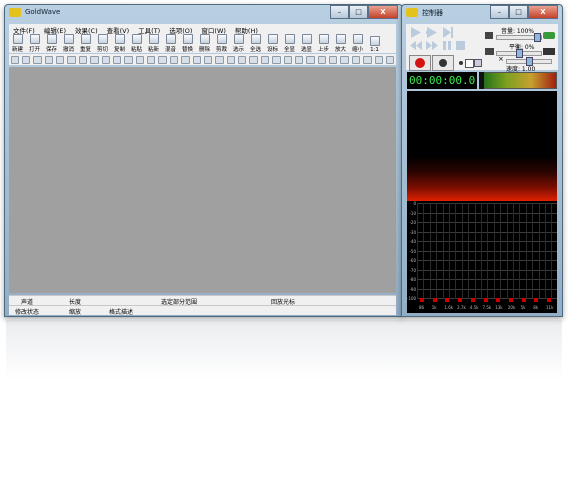 The image size is (570, 494). I want to click on main-titlebar: GoldWave – □ X, so click(203, 13).